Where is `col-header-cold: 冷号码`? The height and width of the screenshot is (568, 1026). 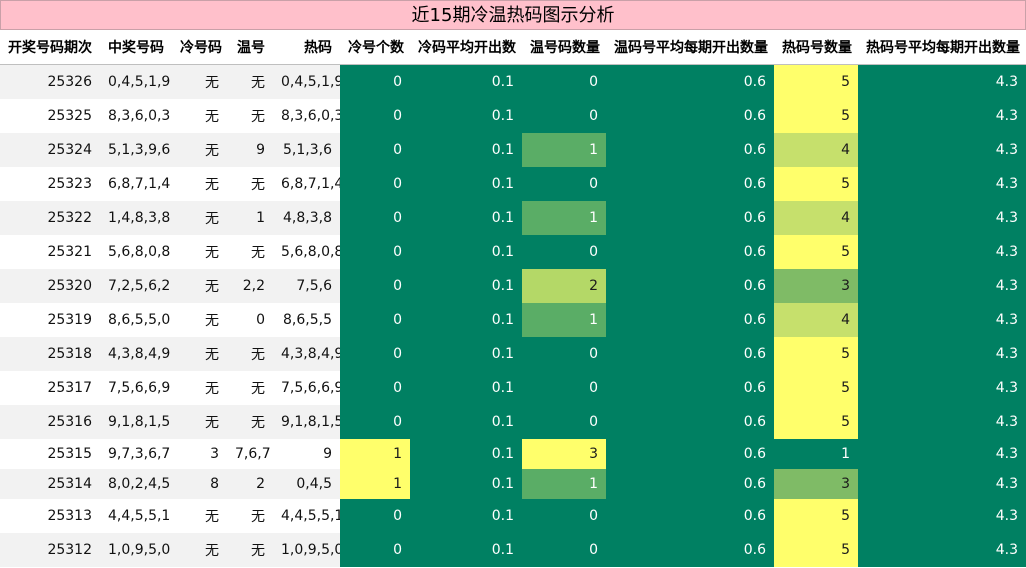 col-header-cold: 冷号码 is located at coordinates (199, 47).